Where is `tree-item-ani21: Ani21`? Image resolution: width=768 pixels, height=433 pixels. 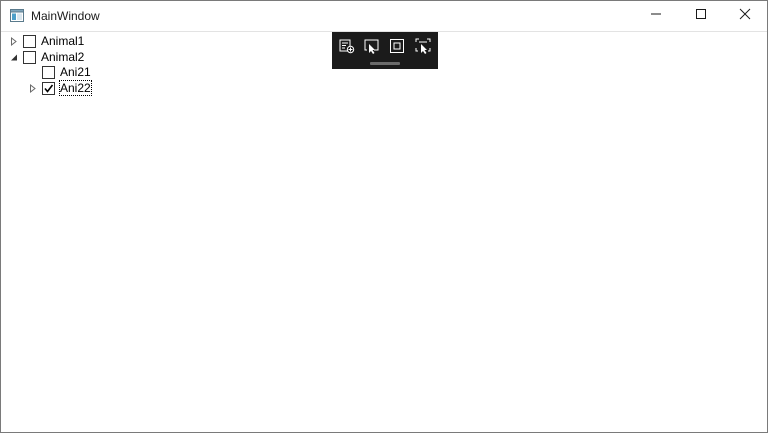
tree-item-ani21: Ani21 is located at coordinates (59, 72).